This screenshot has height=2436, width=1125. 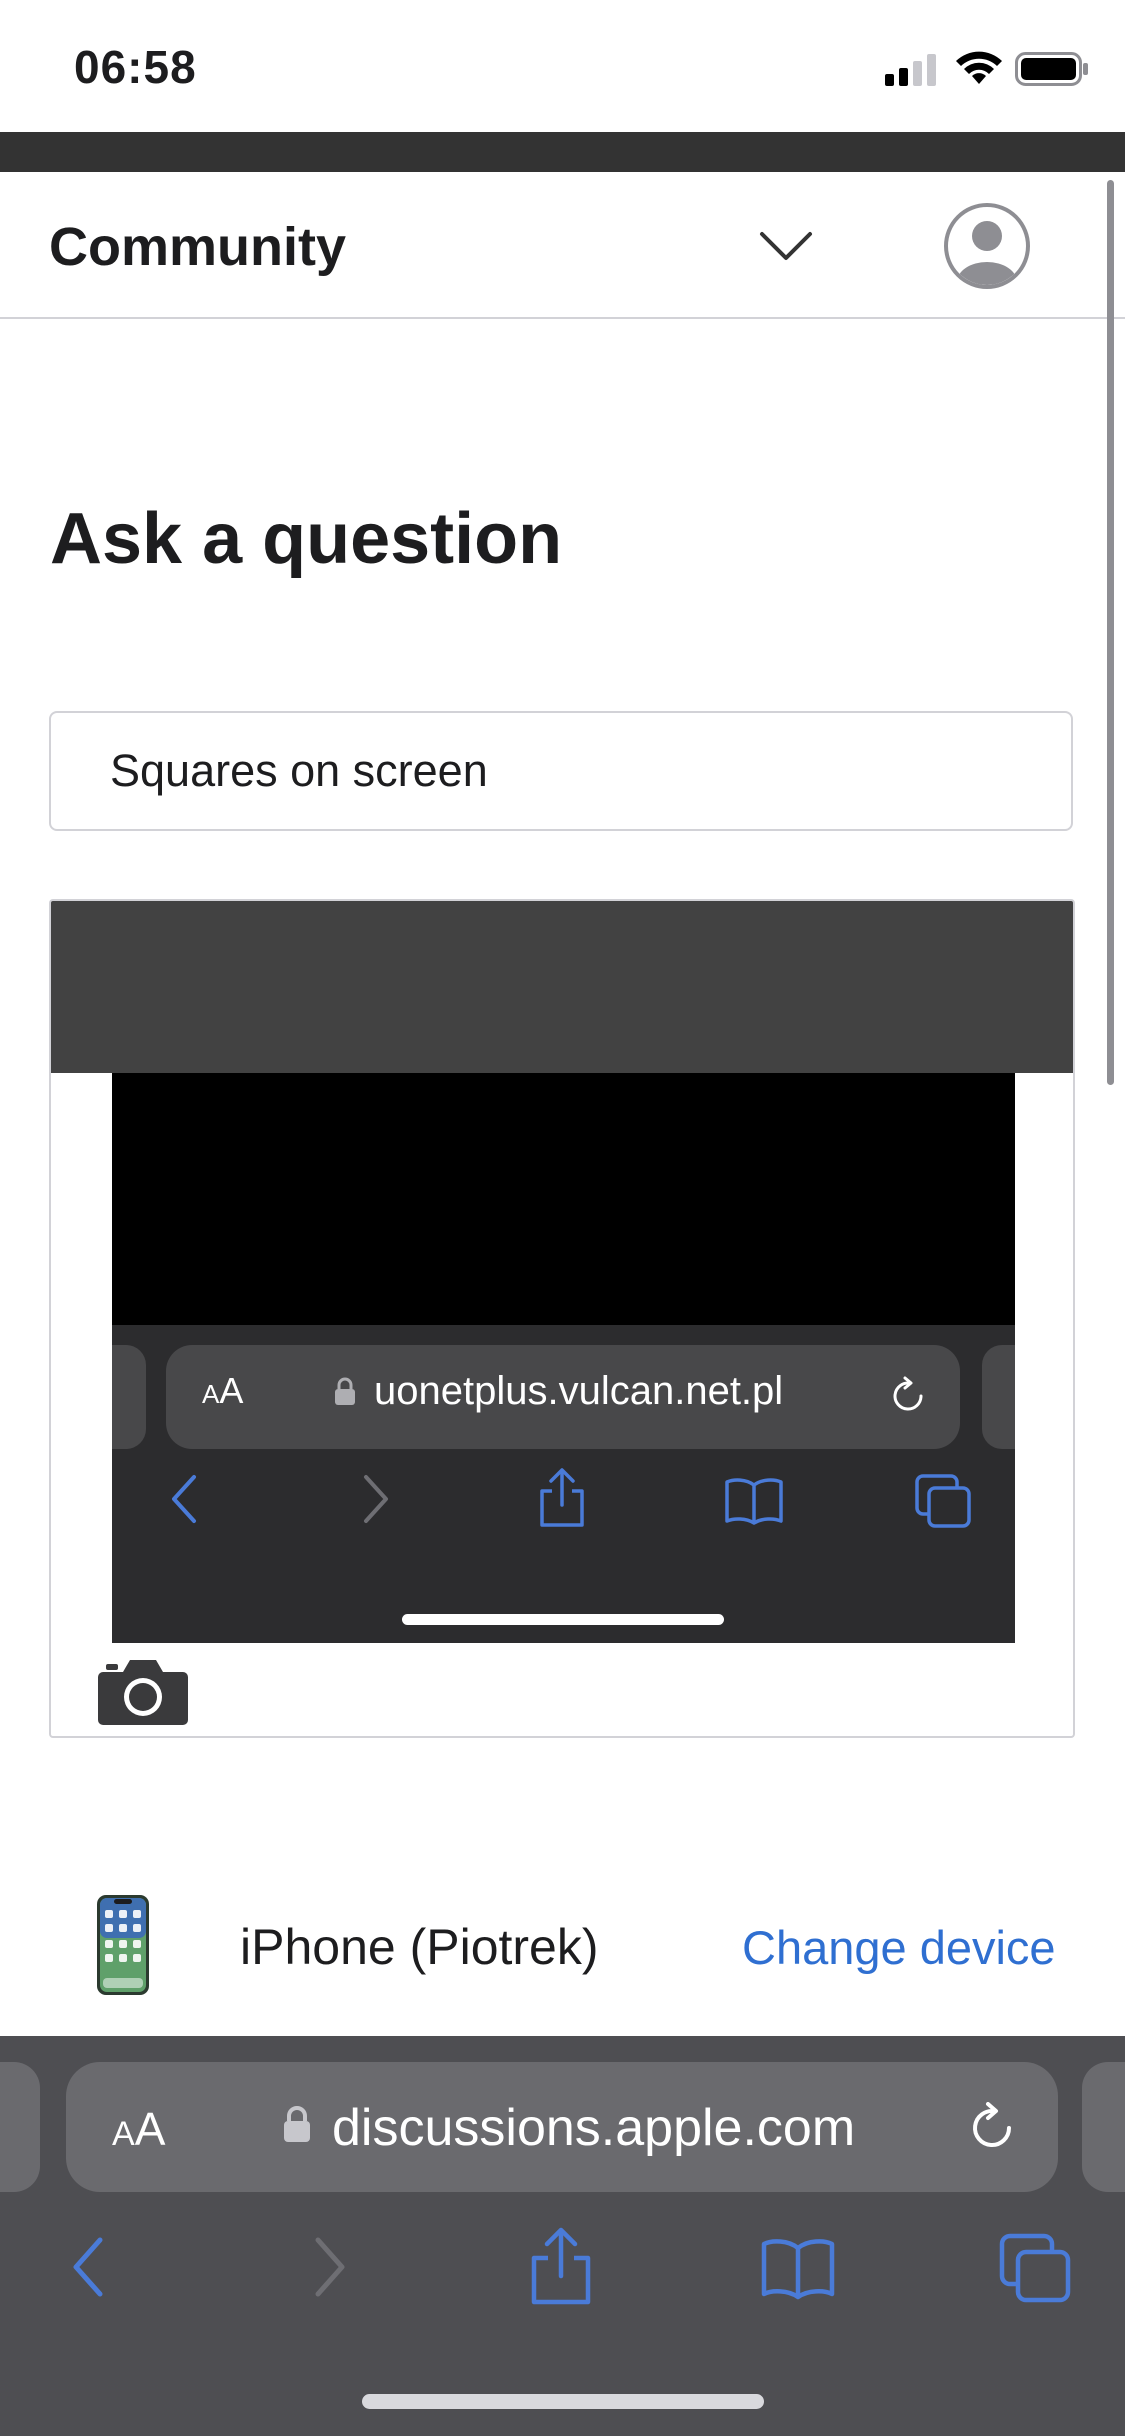 I want to click on address-bar-url: discussions.apple.com, so click(x=593, y=2128).